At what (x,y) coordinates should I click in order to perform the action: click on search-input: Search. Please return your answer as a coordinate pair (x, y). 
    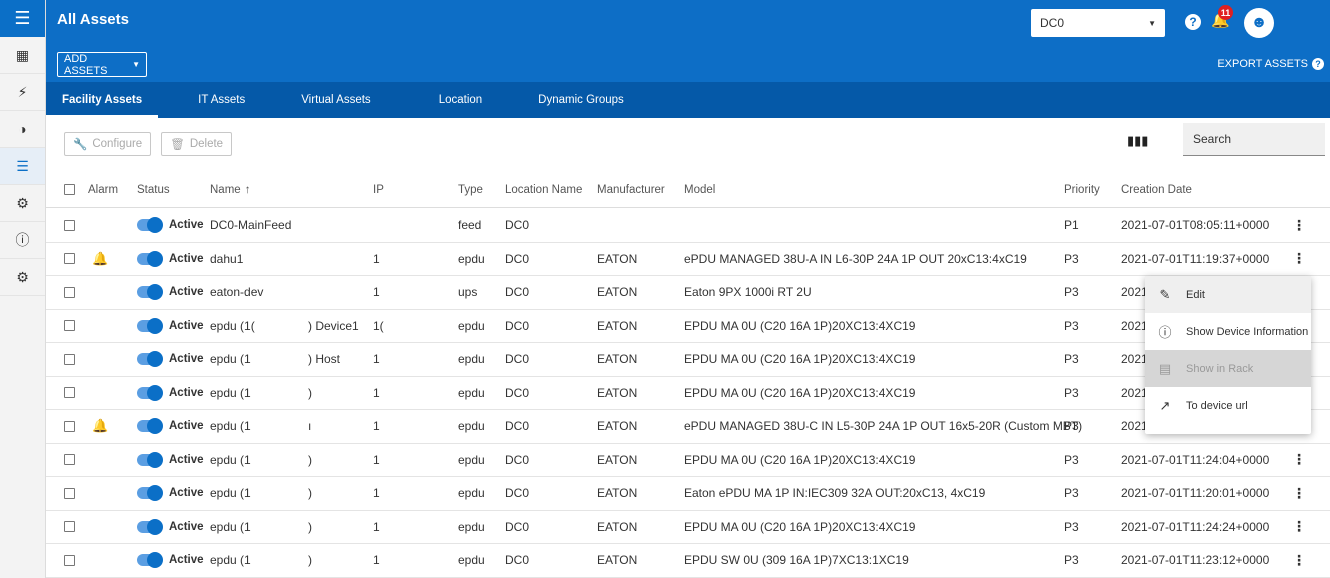
    Looking at the image, I should click on (1254, 139).